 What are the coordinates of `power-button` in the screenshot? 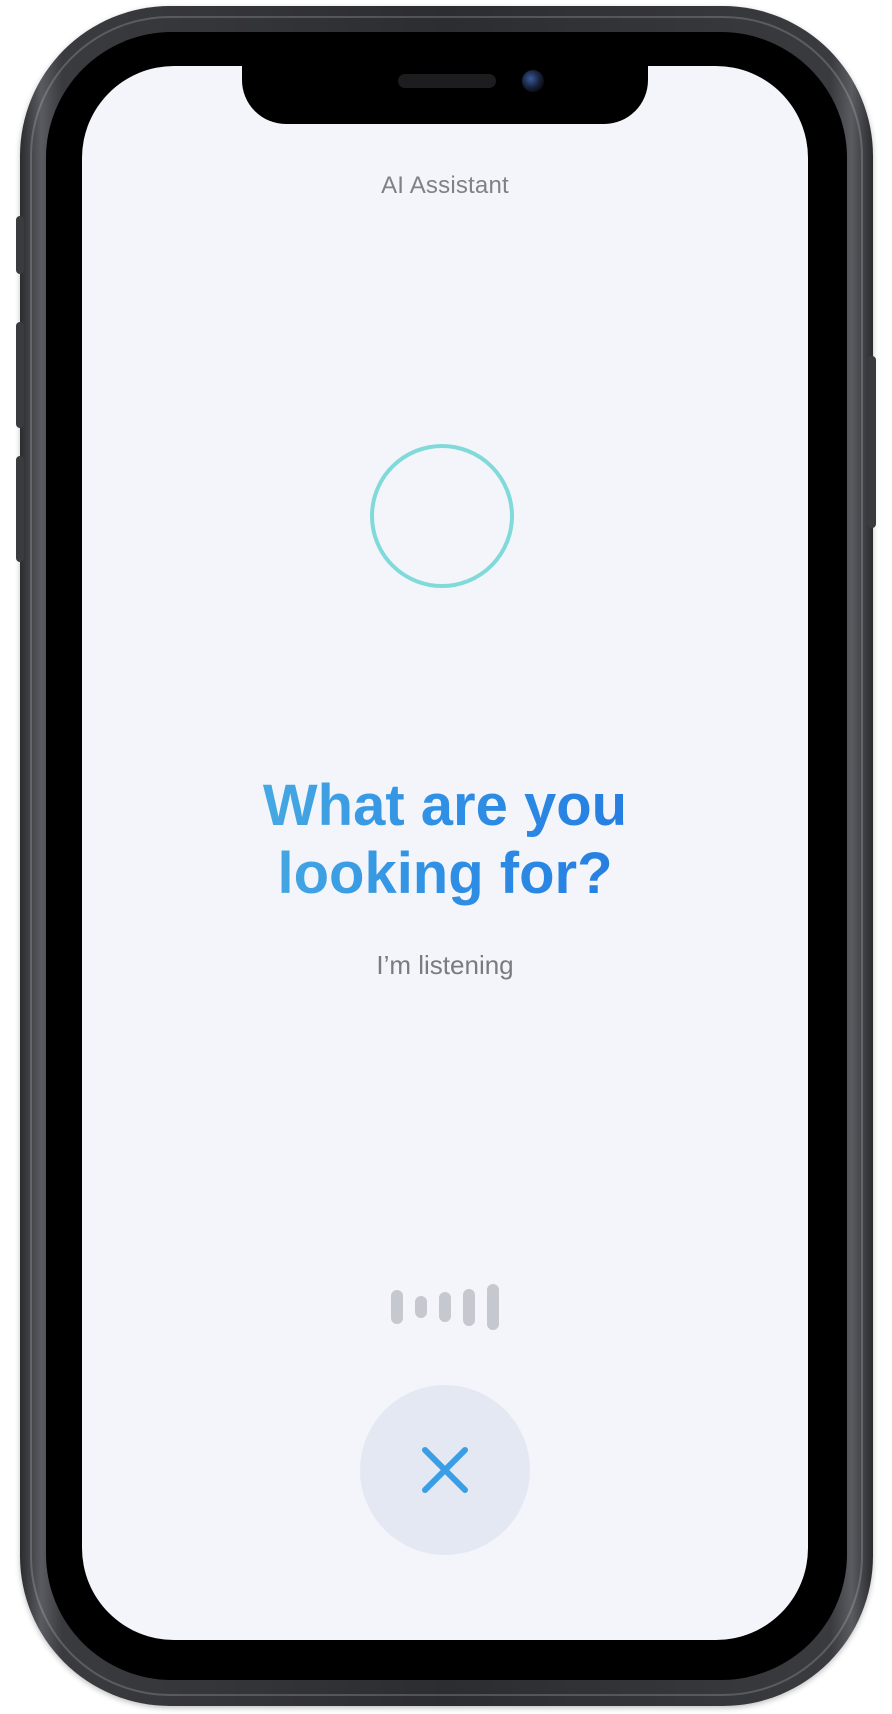 It's located at (872, 442).